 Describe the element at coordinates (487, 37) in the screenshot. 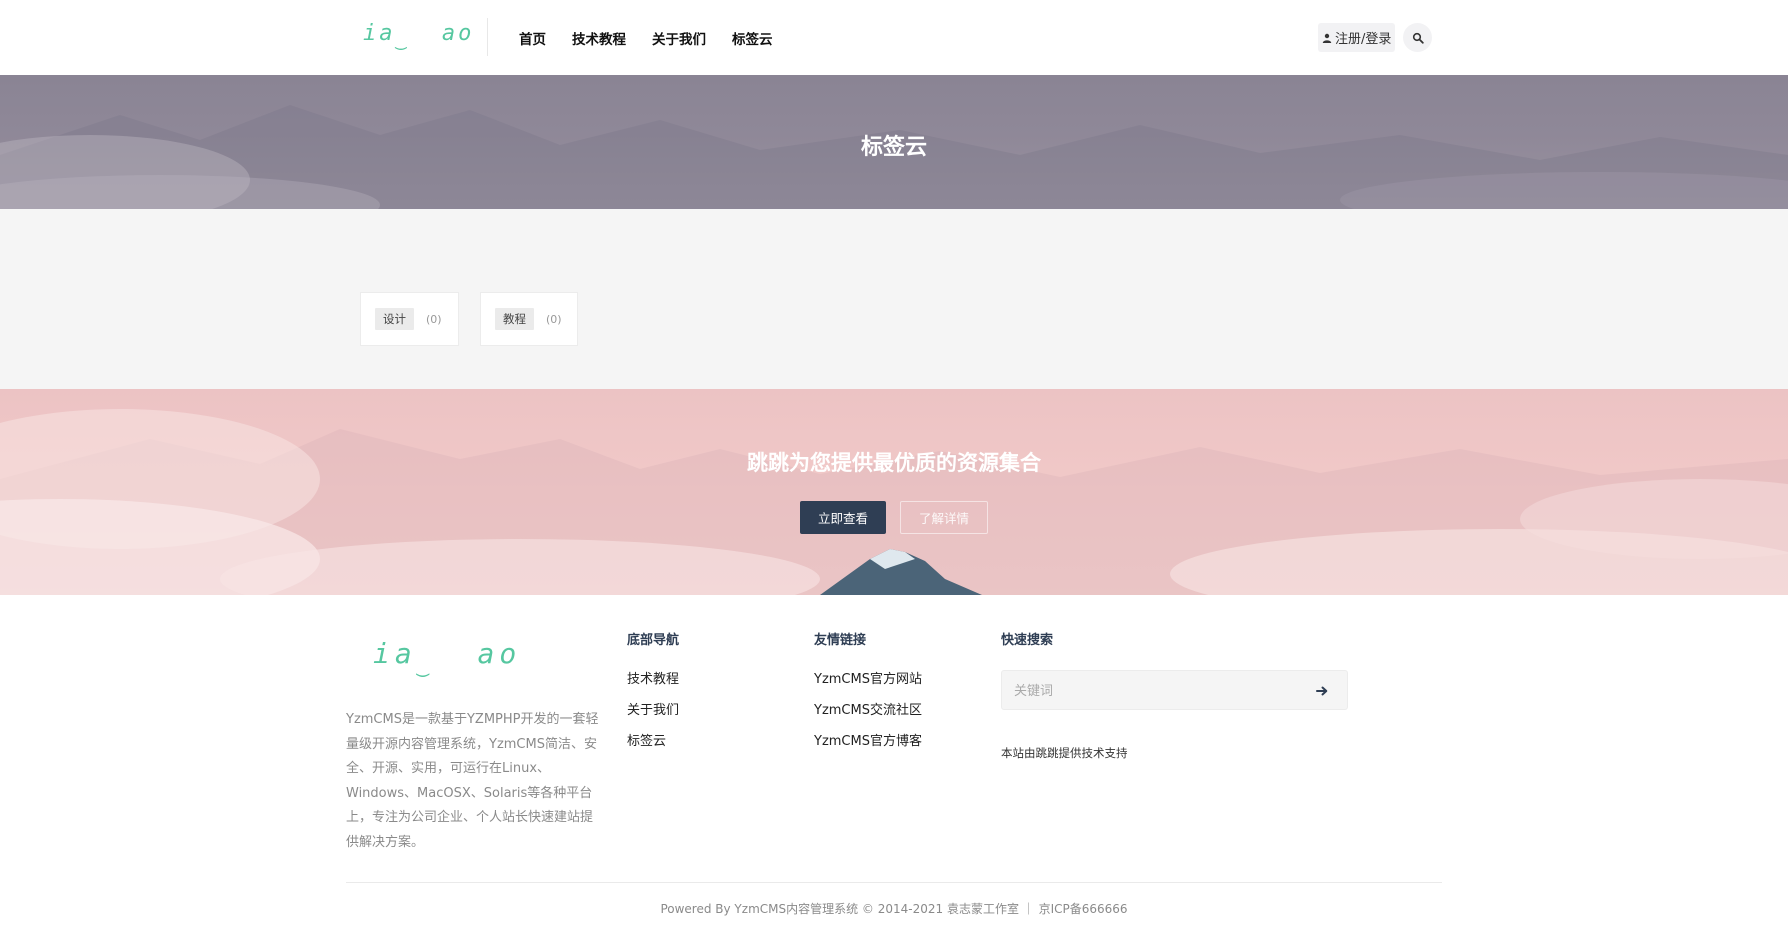

I see `header-divider` at that location.